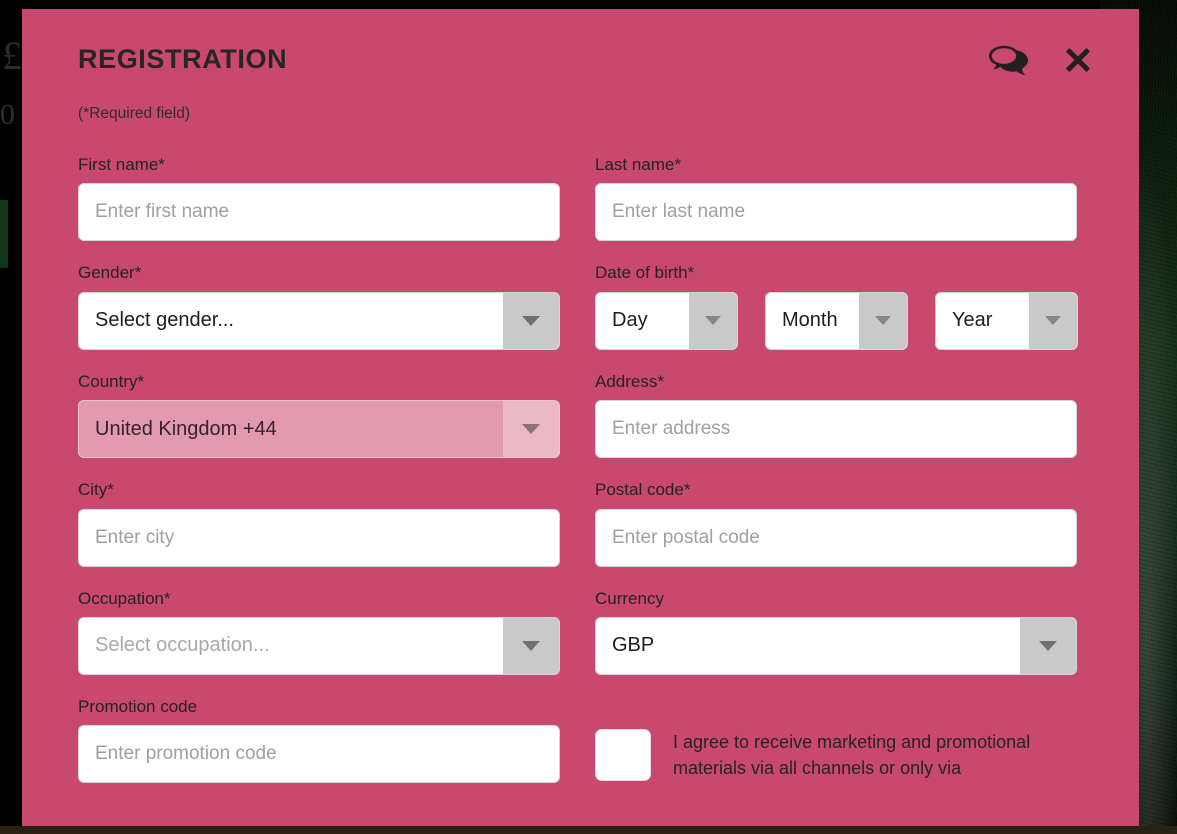  Describe the element at coordinates (578, 523) in the screenshot. I see `form-row-city-postal: City* Postal code*` at that location.